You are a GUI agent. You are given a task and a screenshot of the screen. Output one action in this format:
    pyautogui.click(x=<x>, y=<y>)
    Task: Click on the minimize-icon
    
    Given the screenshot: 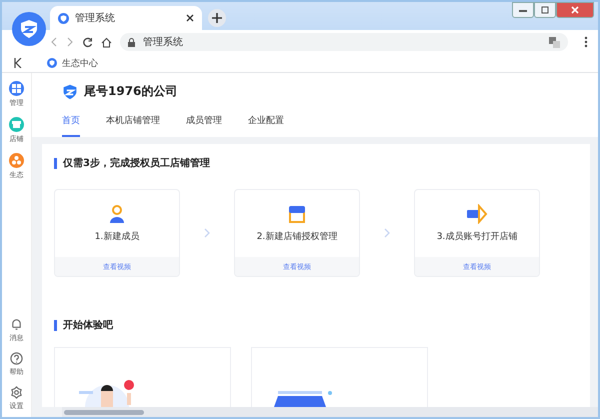 What is the action you would take?
    pyautogui.click(x=523, y=10)
    